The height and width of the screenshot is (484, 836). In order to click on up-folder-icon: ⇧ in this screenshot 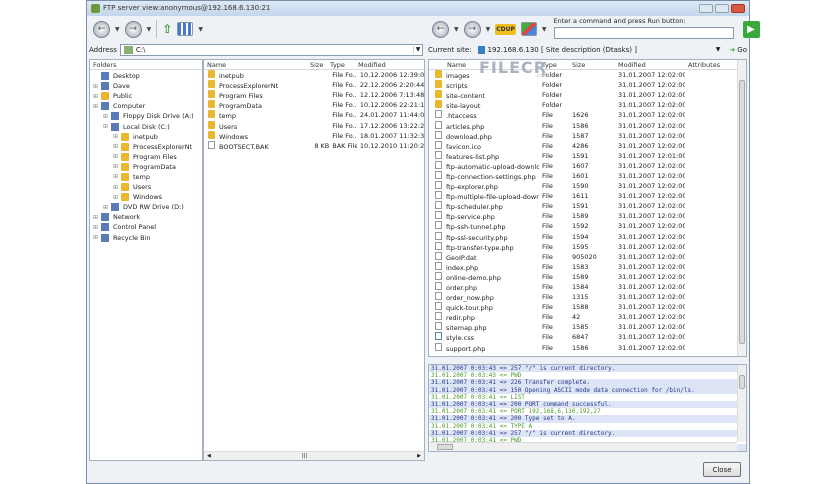, I will do `click(167, 29)`.